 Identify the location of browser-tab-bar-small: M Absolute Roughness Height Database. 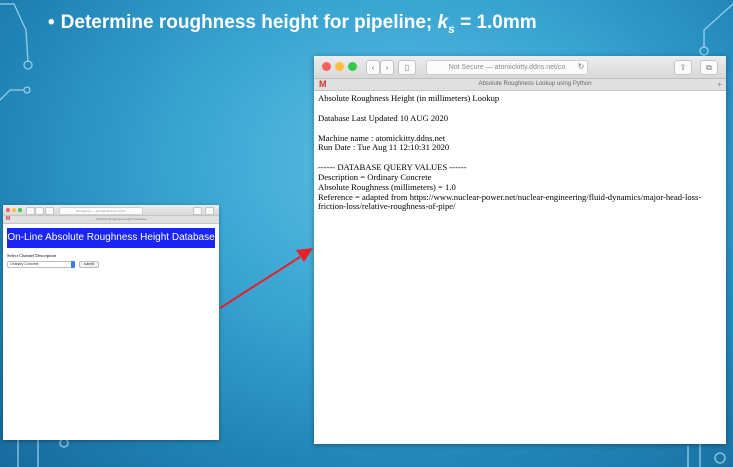
(111, 220).